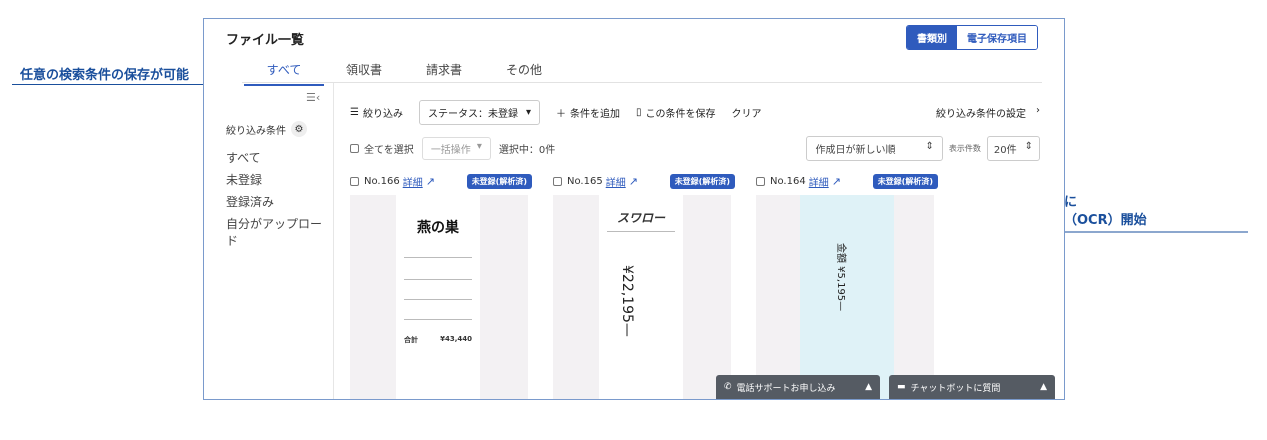 The image size is (1267, 440). Describe the element at coordinates (354, 112) in the screenshot. I see `filter-icon: ☰` at that location.